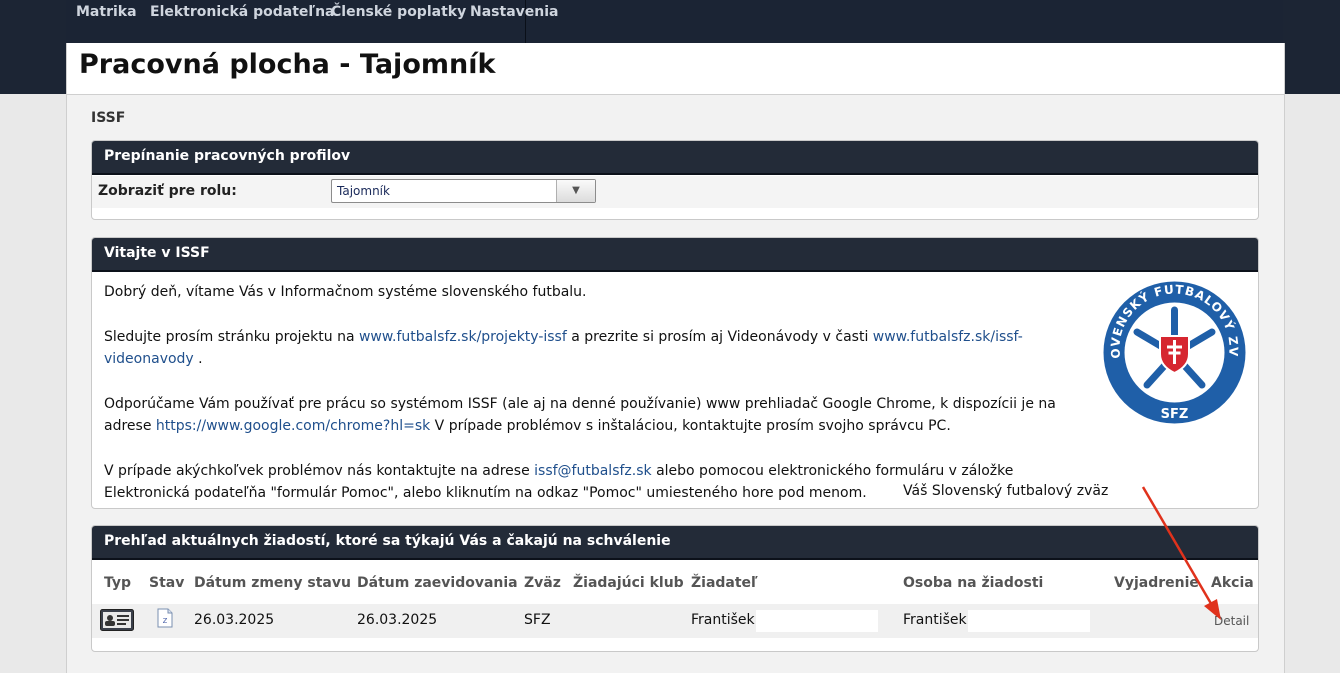 This screenshot has height=673, width=1340. Describe the element at coordinates (1156, 583) in the screenshot. I see `column-header-vyjadrenie: Vyjadrenie` at that location.